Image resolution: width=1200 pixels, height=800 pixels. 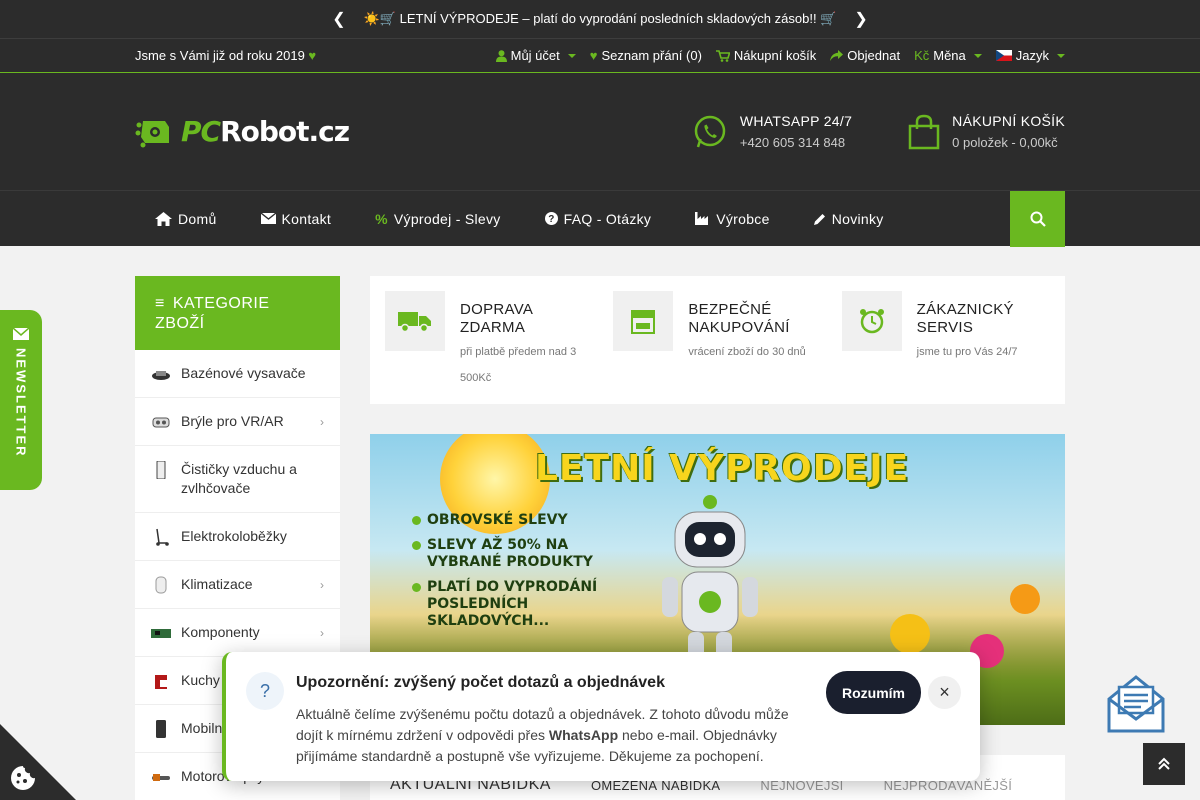 I want to click on since-text: Jsme s Vámi již od roku 2019 ♥, so click(x=225, y=55).